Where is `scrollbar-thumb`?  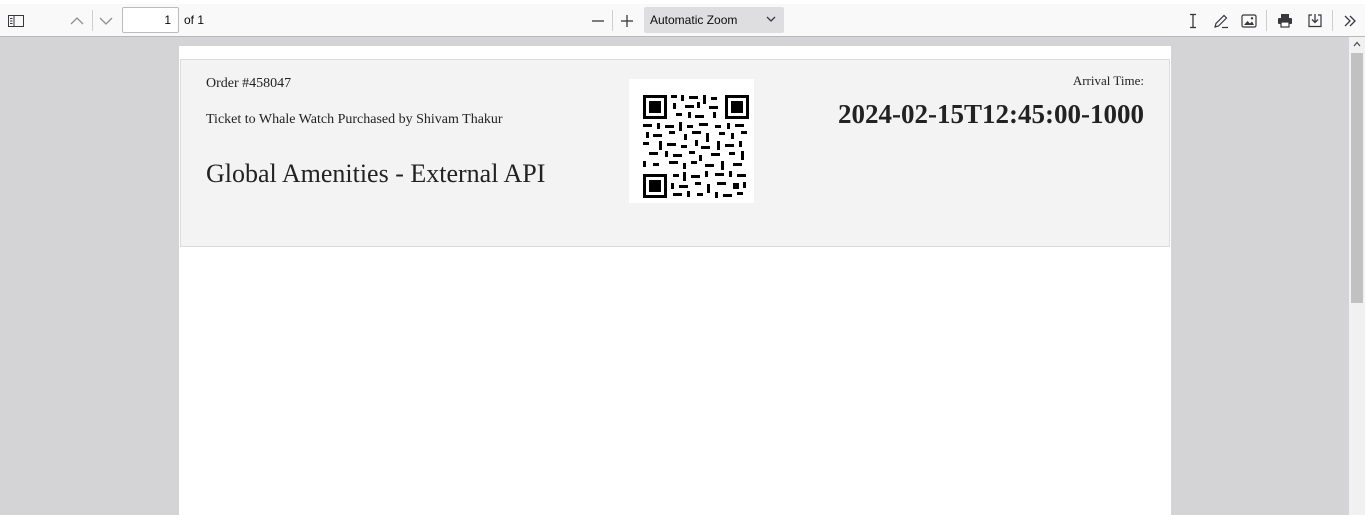
scrollbar-thumb is located at coordinates (1357, 178).